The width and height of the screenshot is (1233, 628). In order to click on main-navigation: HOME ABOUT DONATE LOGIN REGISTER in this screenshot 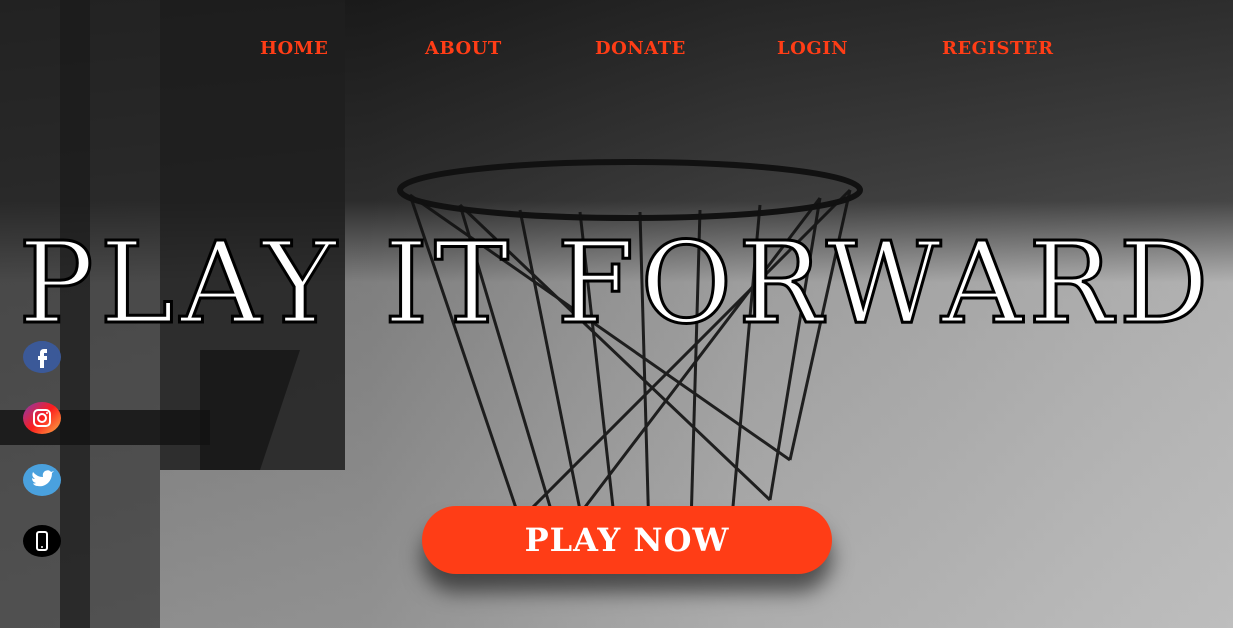, I will do `click(616, 53)`.